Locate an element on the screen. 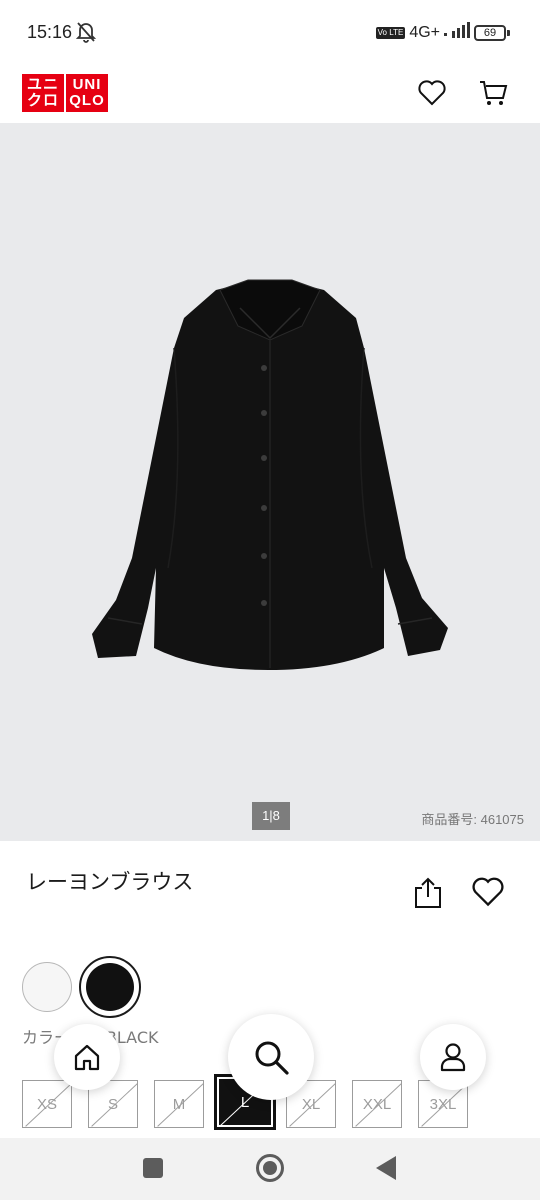  share-icon is located at coordinates (428, 893).